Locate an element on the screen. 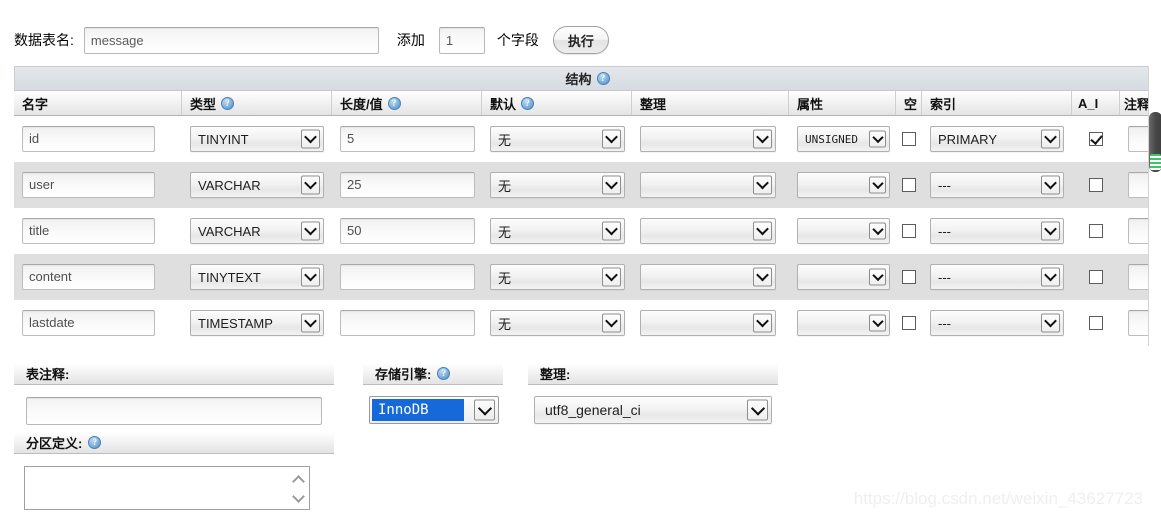  field-name-input: lastdate is located at coordinates (88, 323).